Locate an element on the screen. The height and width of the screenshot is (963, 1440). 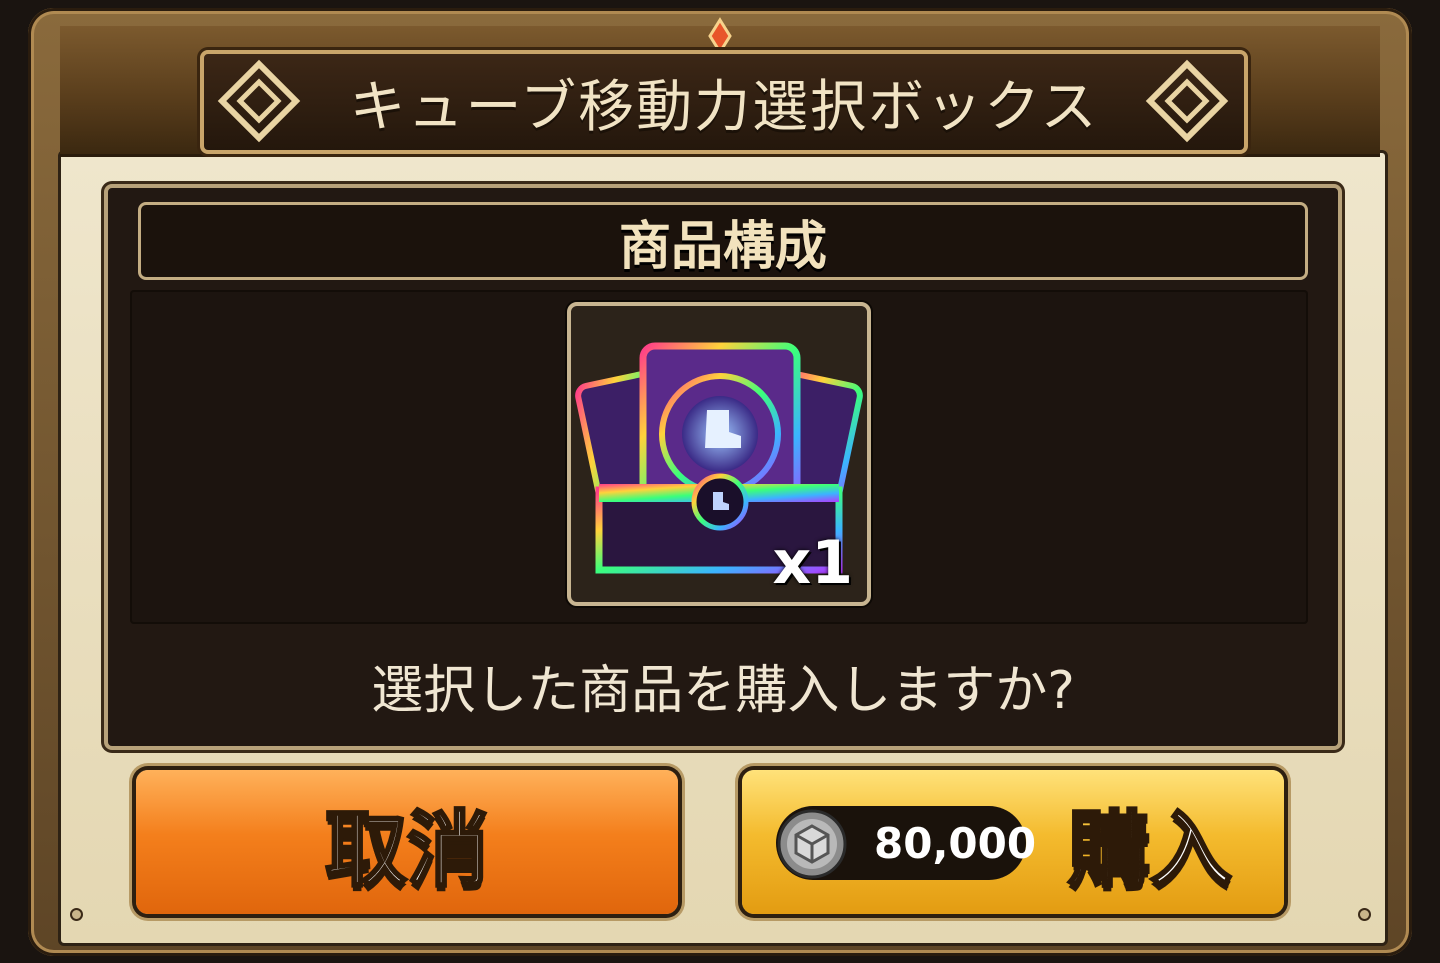
cancel-button-label: 取消 is located at coordinates (406, 850).